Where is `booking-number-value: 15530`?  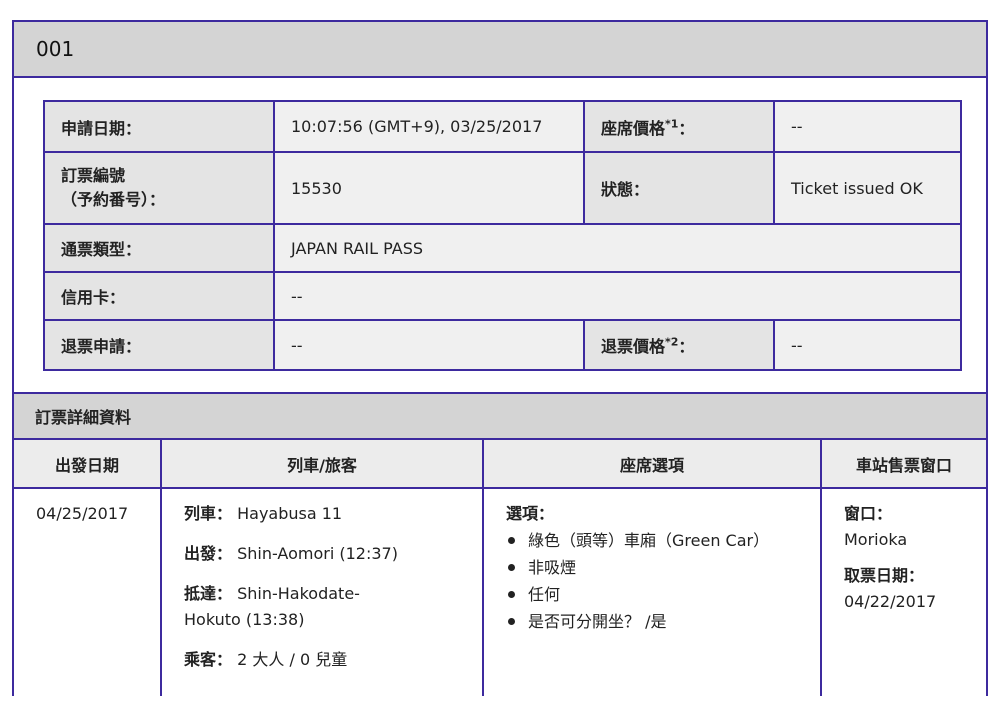 booking-number-value: 15530 is located at coordinates (429, 188).